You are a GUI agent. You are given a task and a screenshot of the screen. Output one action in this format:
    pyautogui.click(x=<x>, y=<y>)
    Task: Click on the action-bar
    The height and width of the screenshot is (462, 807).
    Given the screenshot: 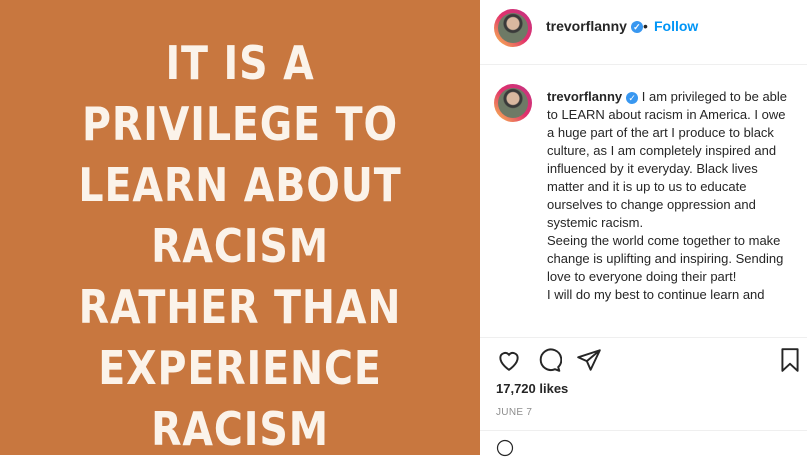 What is the action you would take?
    pyautogui.click(x=643, y=360)
    